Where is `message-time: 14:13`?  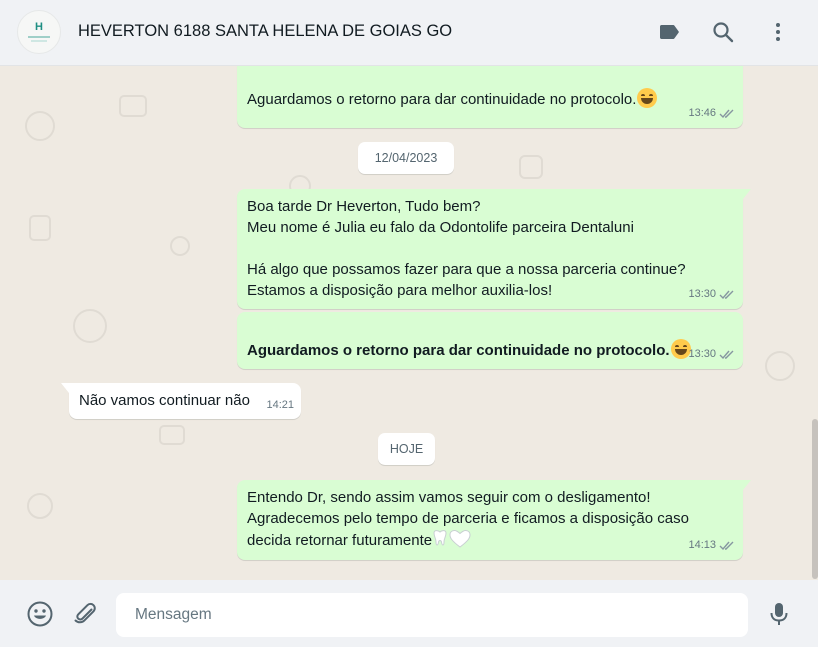 message-time: 14:13 is located at coordinates (702, 545).